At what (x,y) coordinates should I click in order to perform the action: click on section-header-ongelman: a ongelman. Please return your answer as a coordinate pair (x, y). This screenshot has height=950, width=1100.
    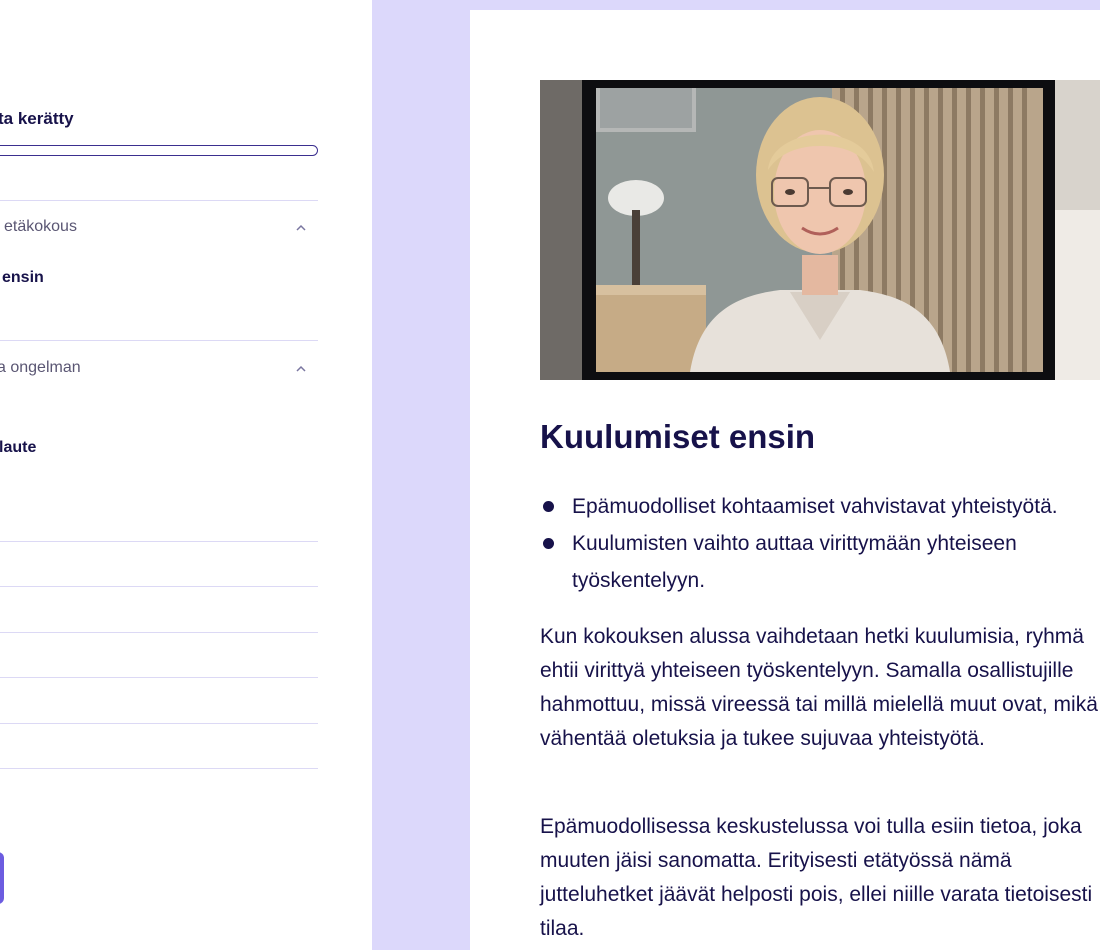
    Looking at the image, I should click on (159, 371).